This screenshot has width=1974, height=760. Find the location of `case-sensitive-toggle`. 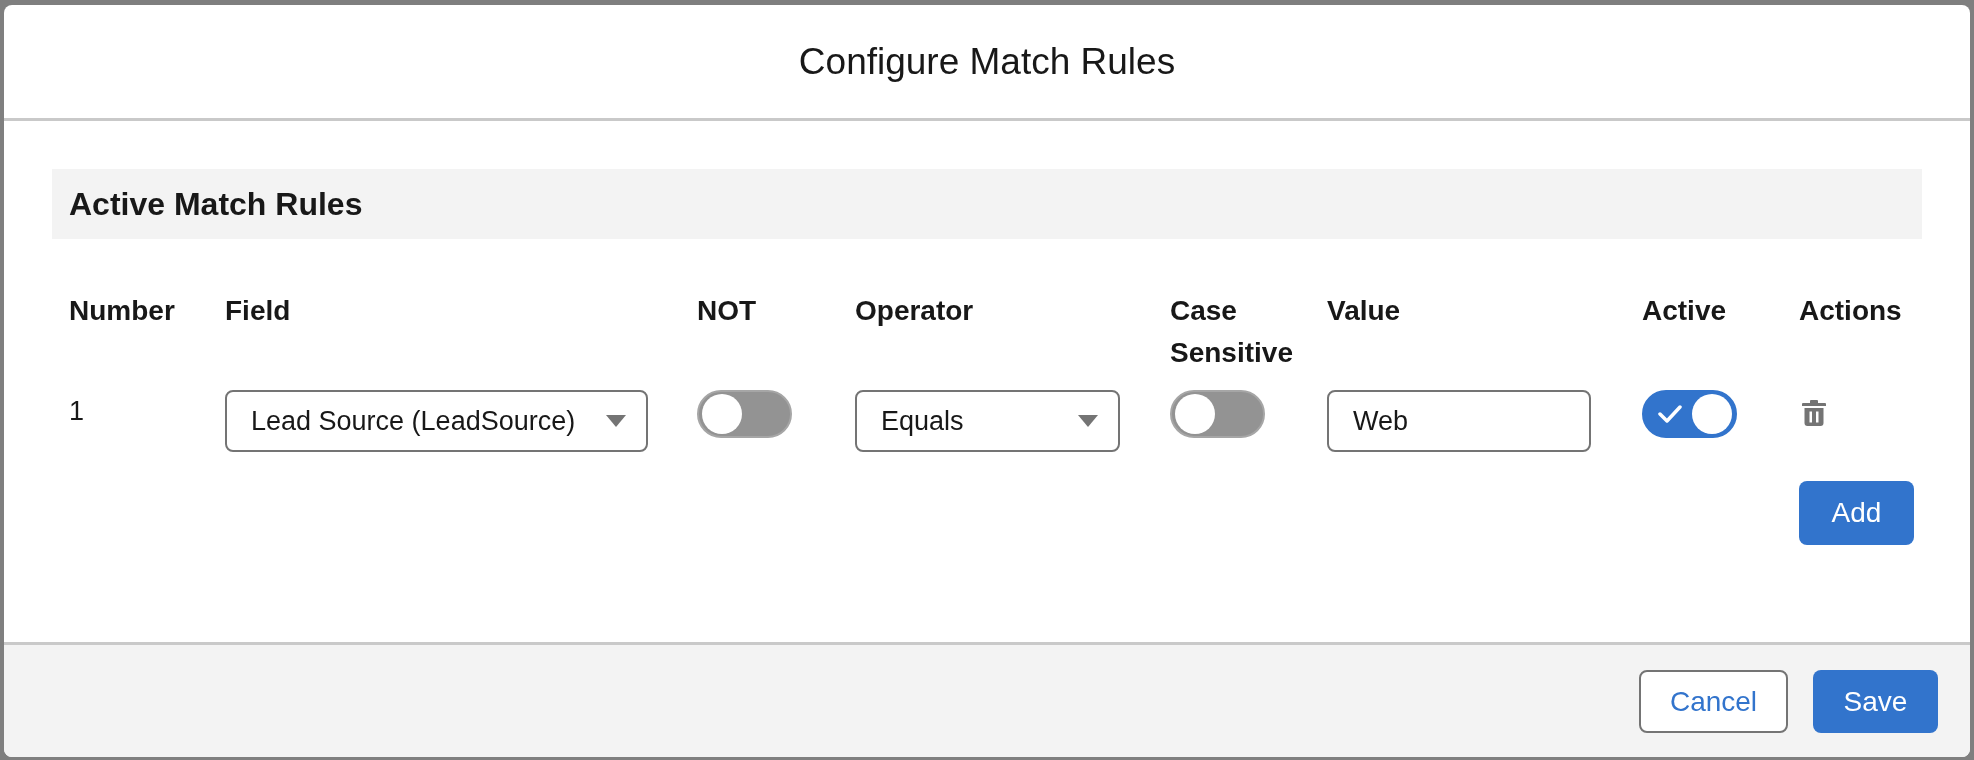

case-sensitive-toggle is located at coordinates (1217, 414).